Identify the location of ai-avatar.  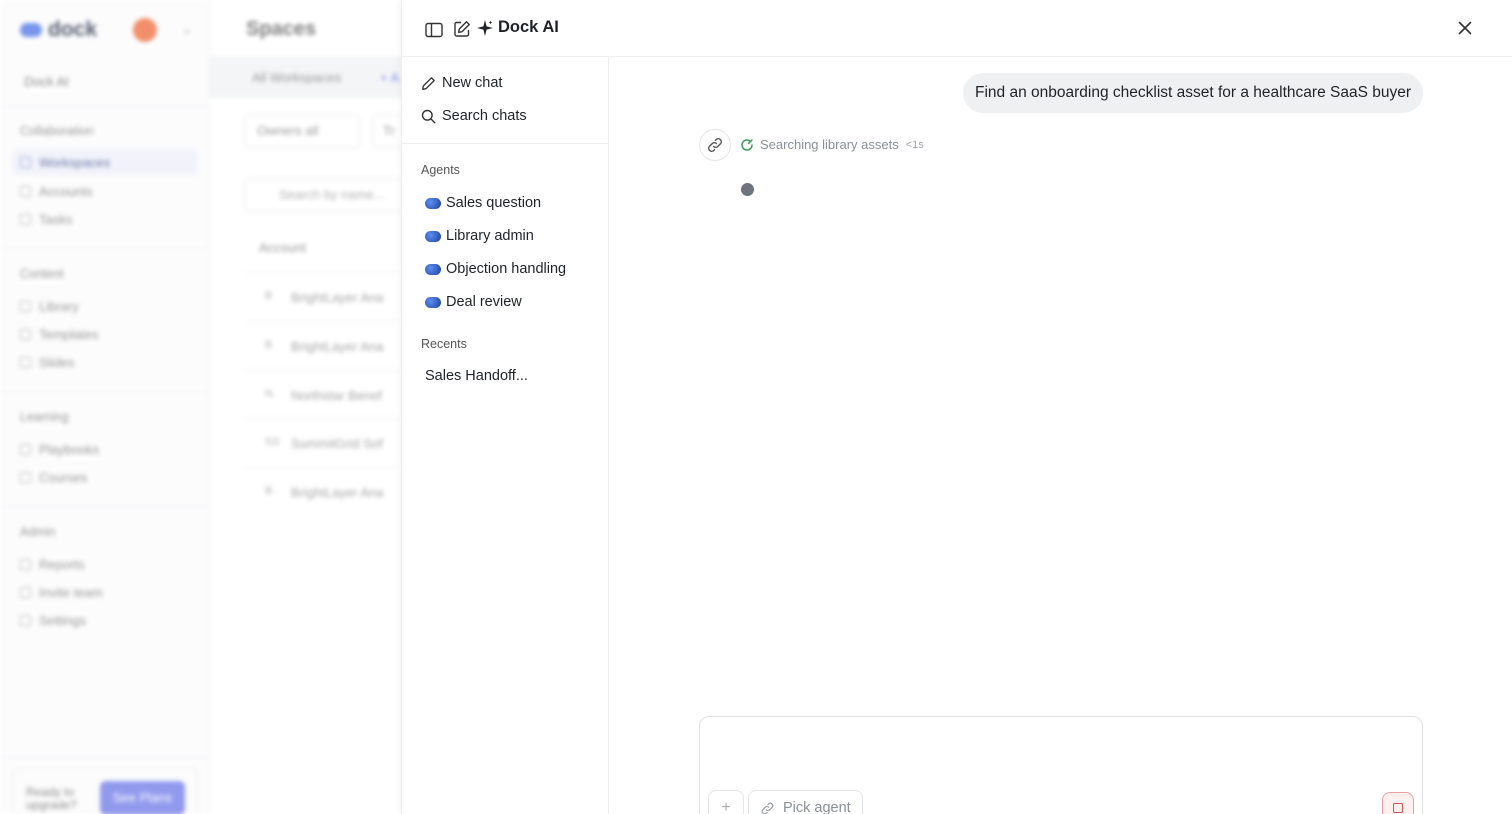
(715, 145).